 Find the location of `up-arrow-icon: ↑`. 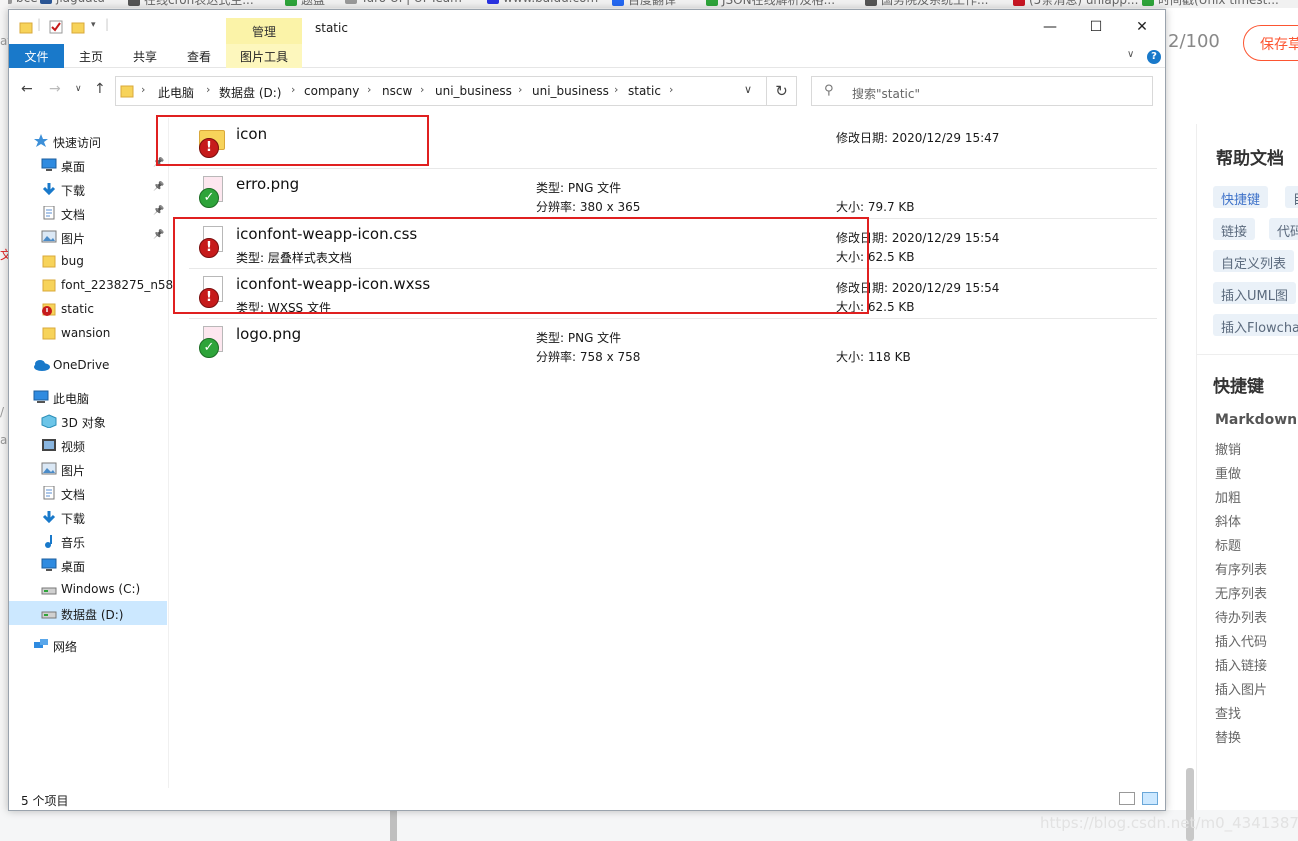

up-arrow-icon: ↑ is located at coordinates (100, 89).